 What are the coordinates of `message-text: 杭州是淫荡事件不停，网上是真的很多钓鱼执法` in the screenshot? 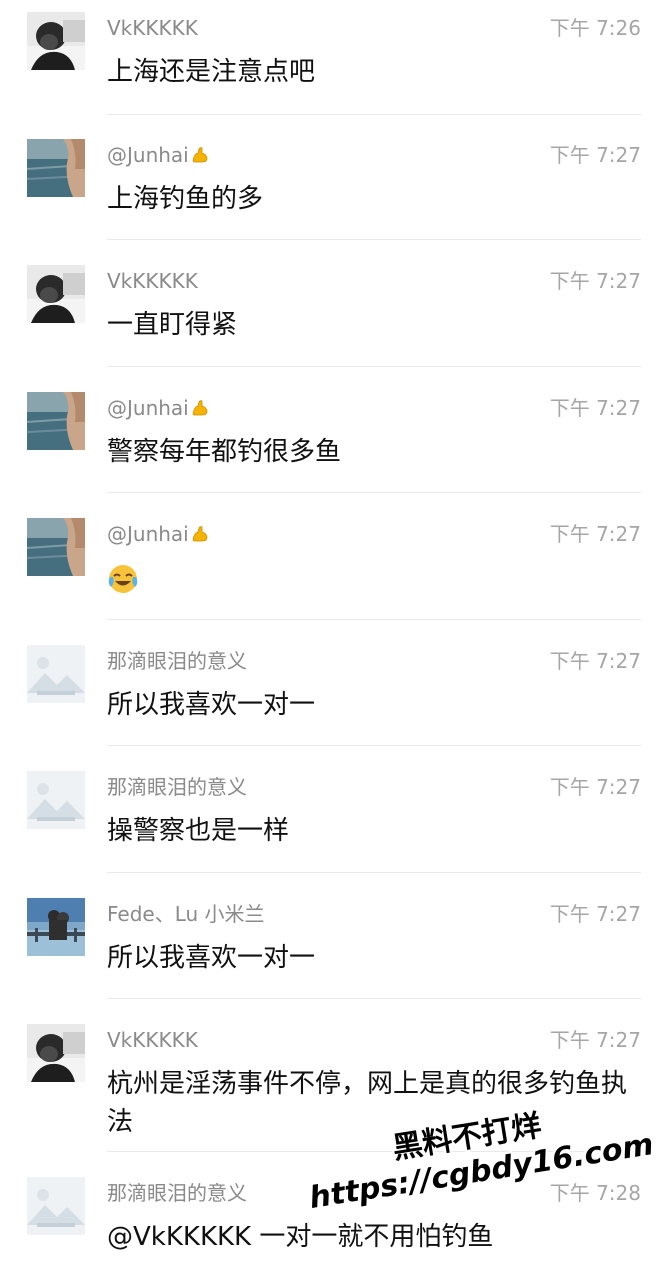 It's located at (372, 1103).